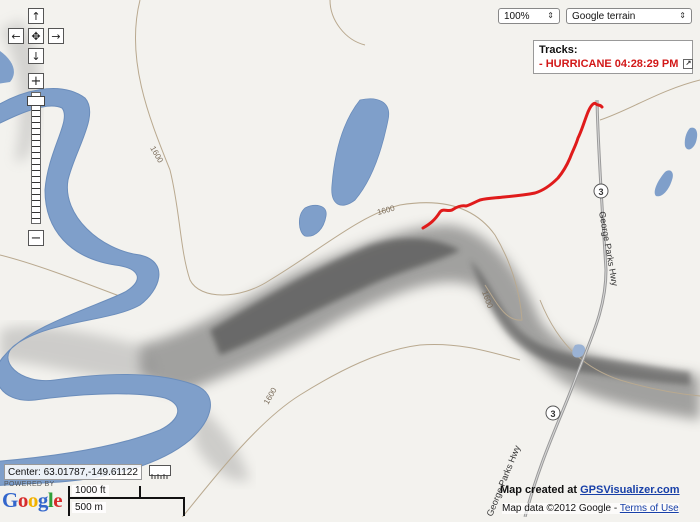  What do you see at coordinates (612, 64) in the screenshot?
I see `track-name: HURRICANE 04:28:29 PM` at bounding box center [612, 64].